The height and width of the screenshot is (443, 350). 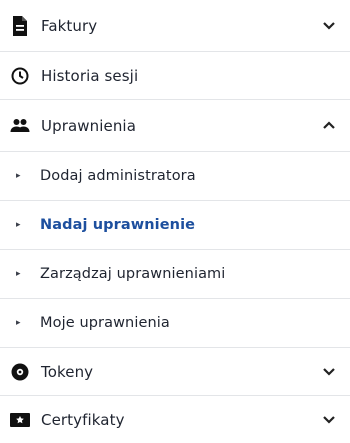 What do you see at coordinates (20, 372) in the screenshot?
I see `token-icon` at bounding box center [20, 372].